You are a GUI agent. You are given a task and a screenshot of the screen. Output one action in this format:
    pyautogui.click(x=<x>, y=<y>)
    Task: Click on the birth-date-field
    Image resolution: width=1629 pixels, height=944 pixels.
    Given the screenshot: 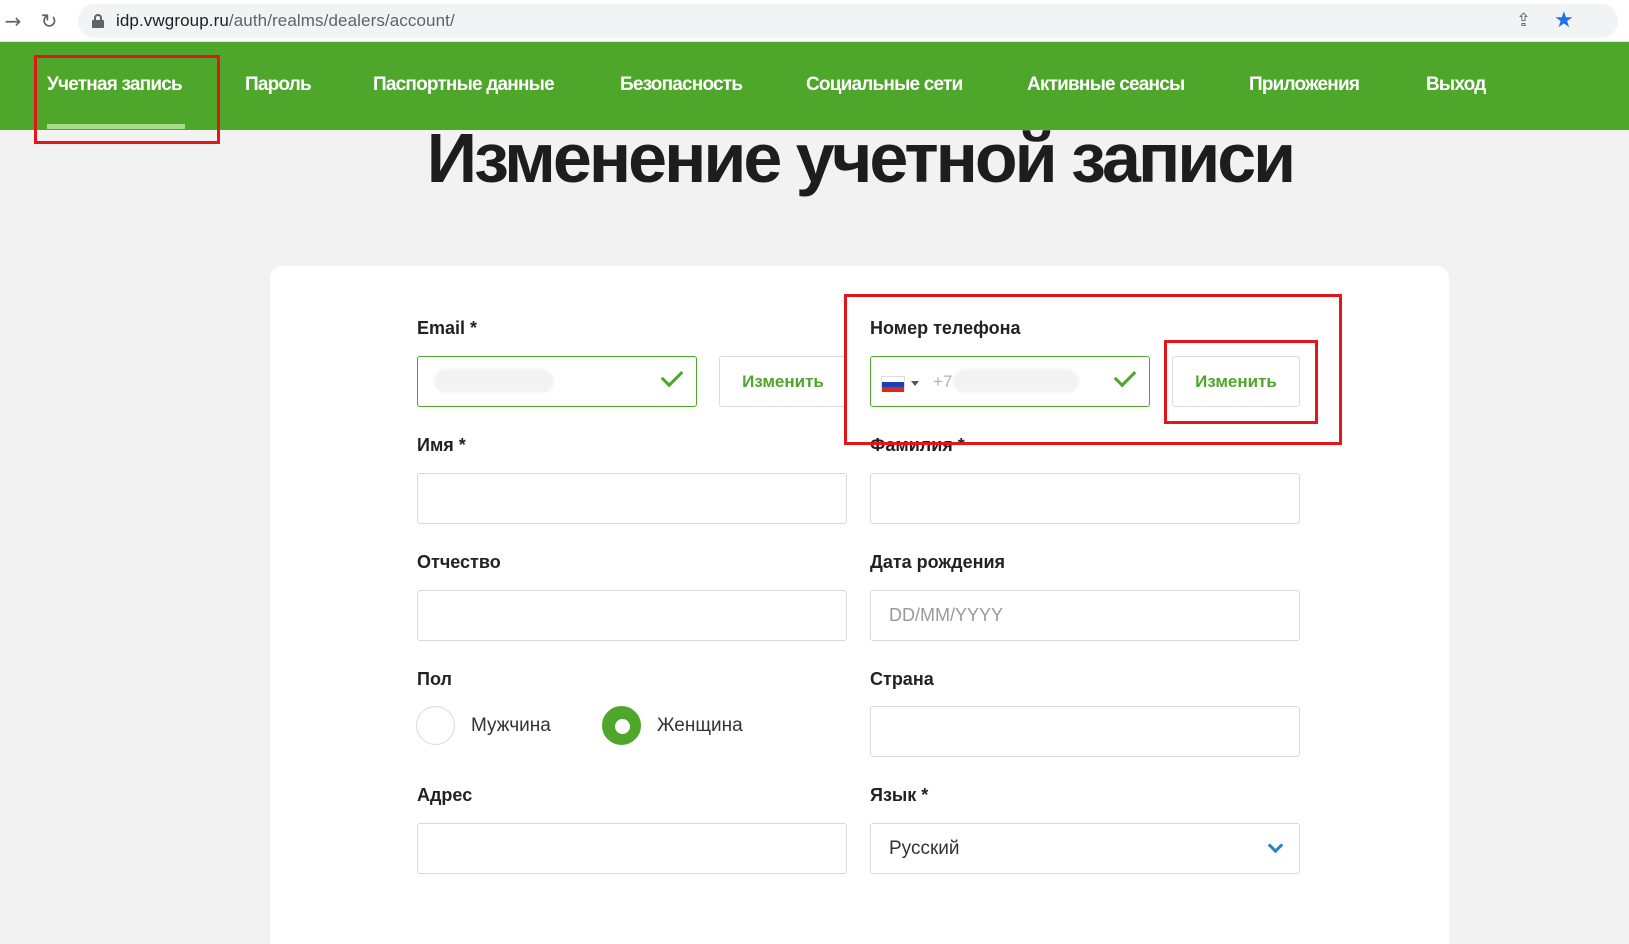 What is the action you would take?
    pyautogui.click(x=1085, y=615)
    